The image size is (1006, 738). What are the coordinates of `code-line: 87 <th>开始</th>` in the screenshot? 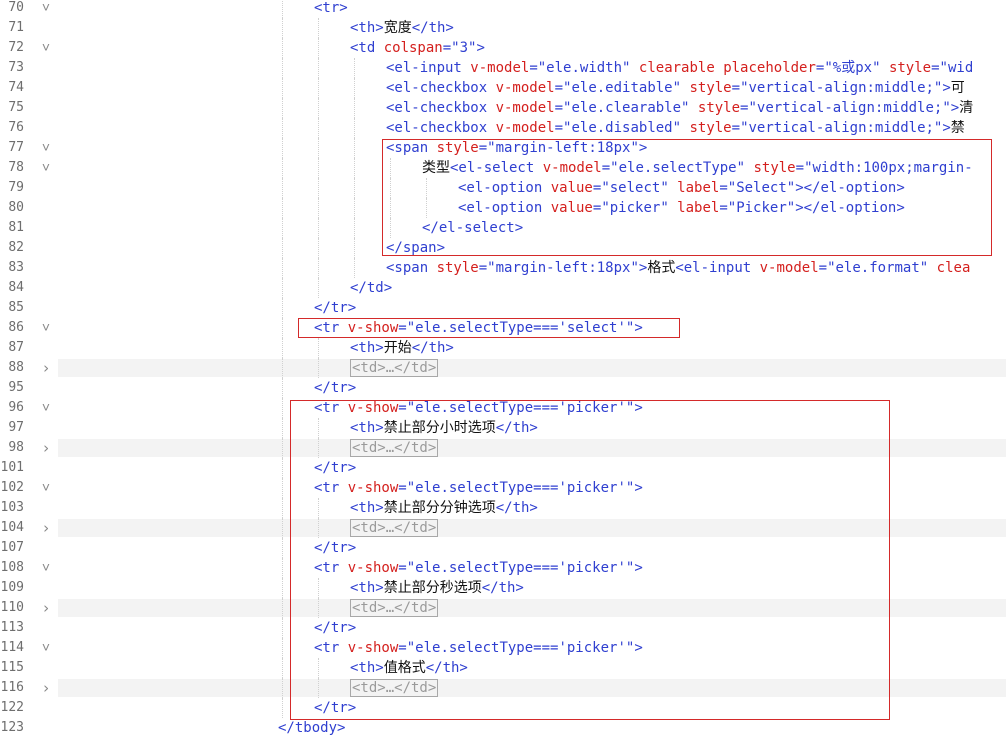 It's located at (503, 348).